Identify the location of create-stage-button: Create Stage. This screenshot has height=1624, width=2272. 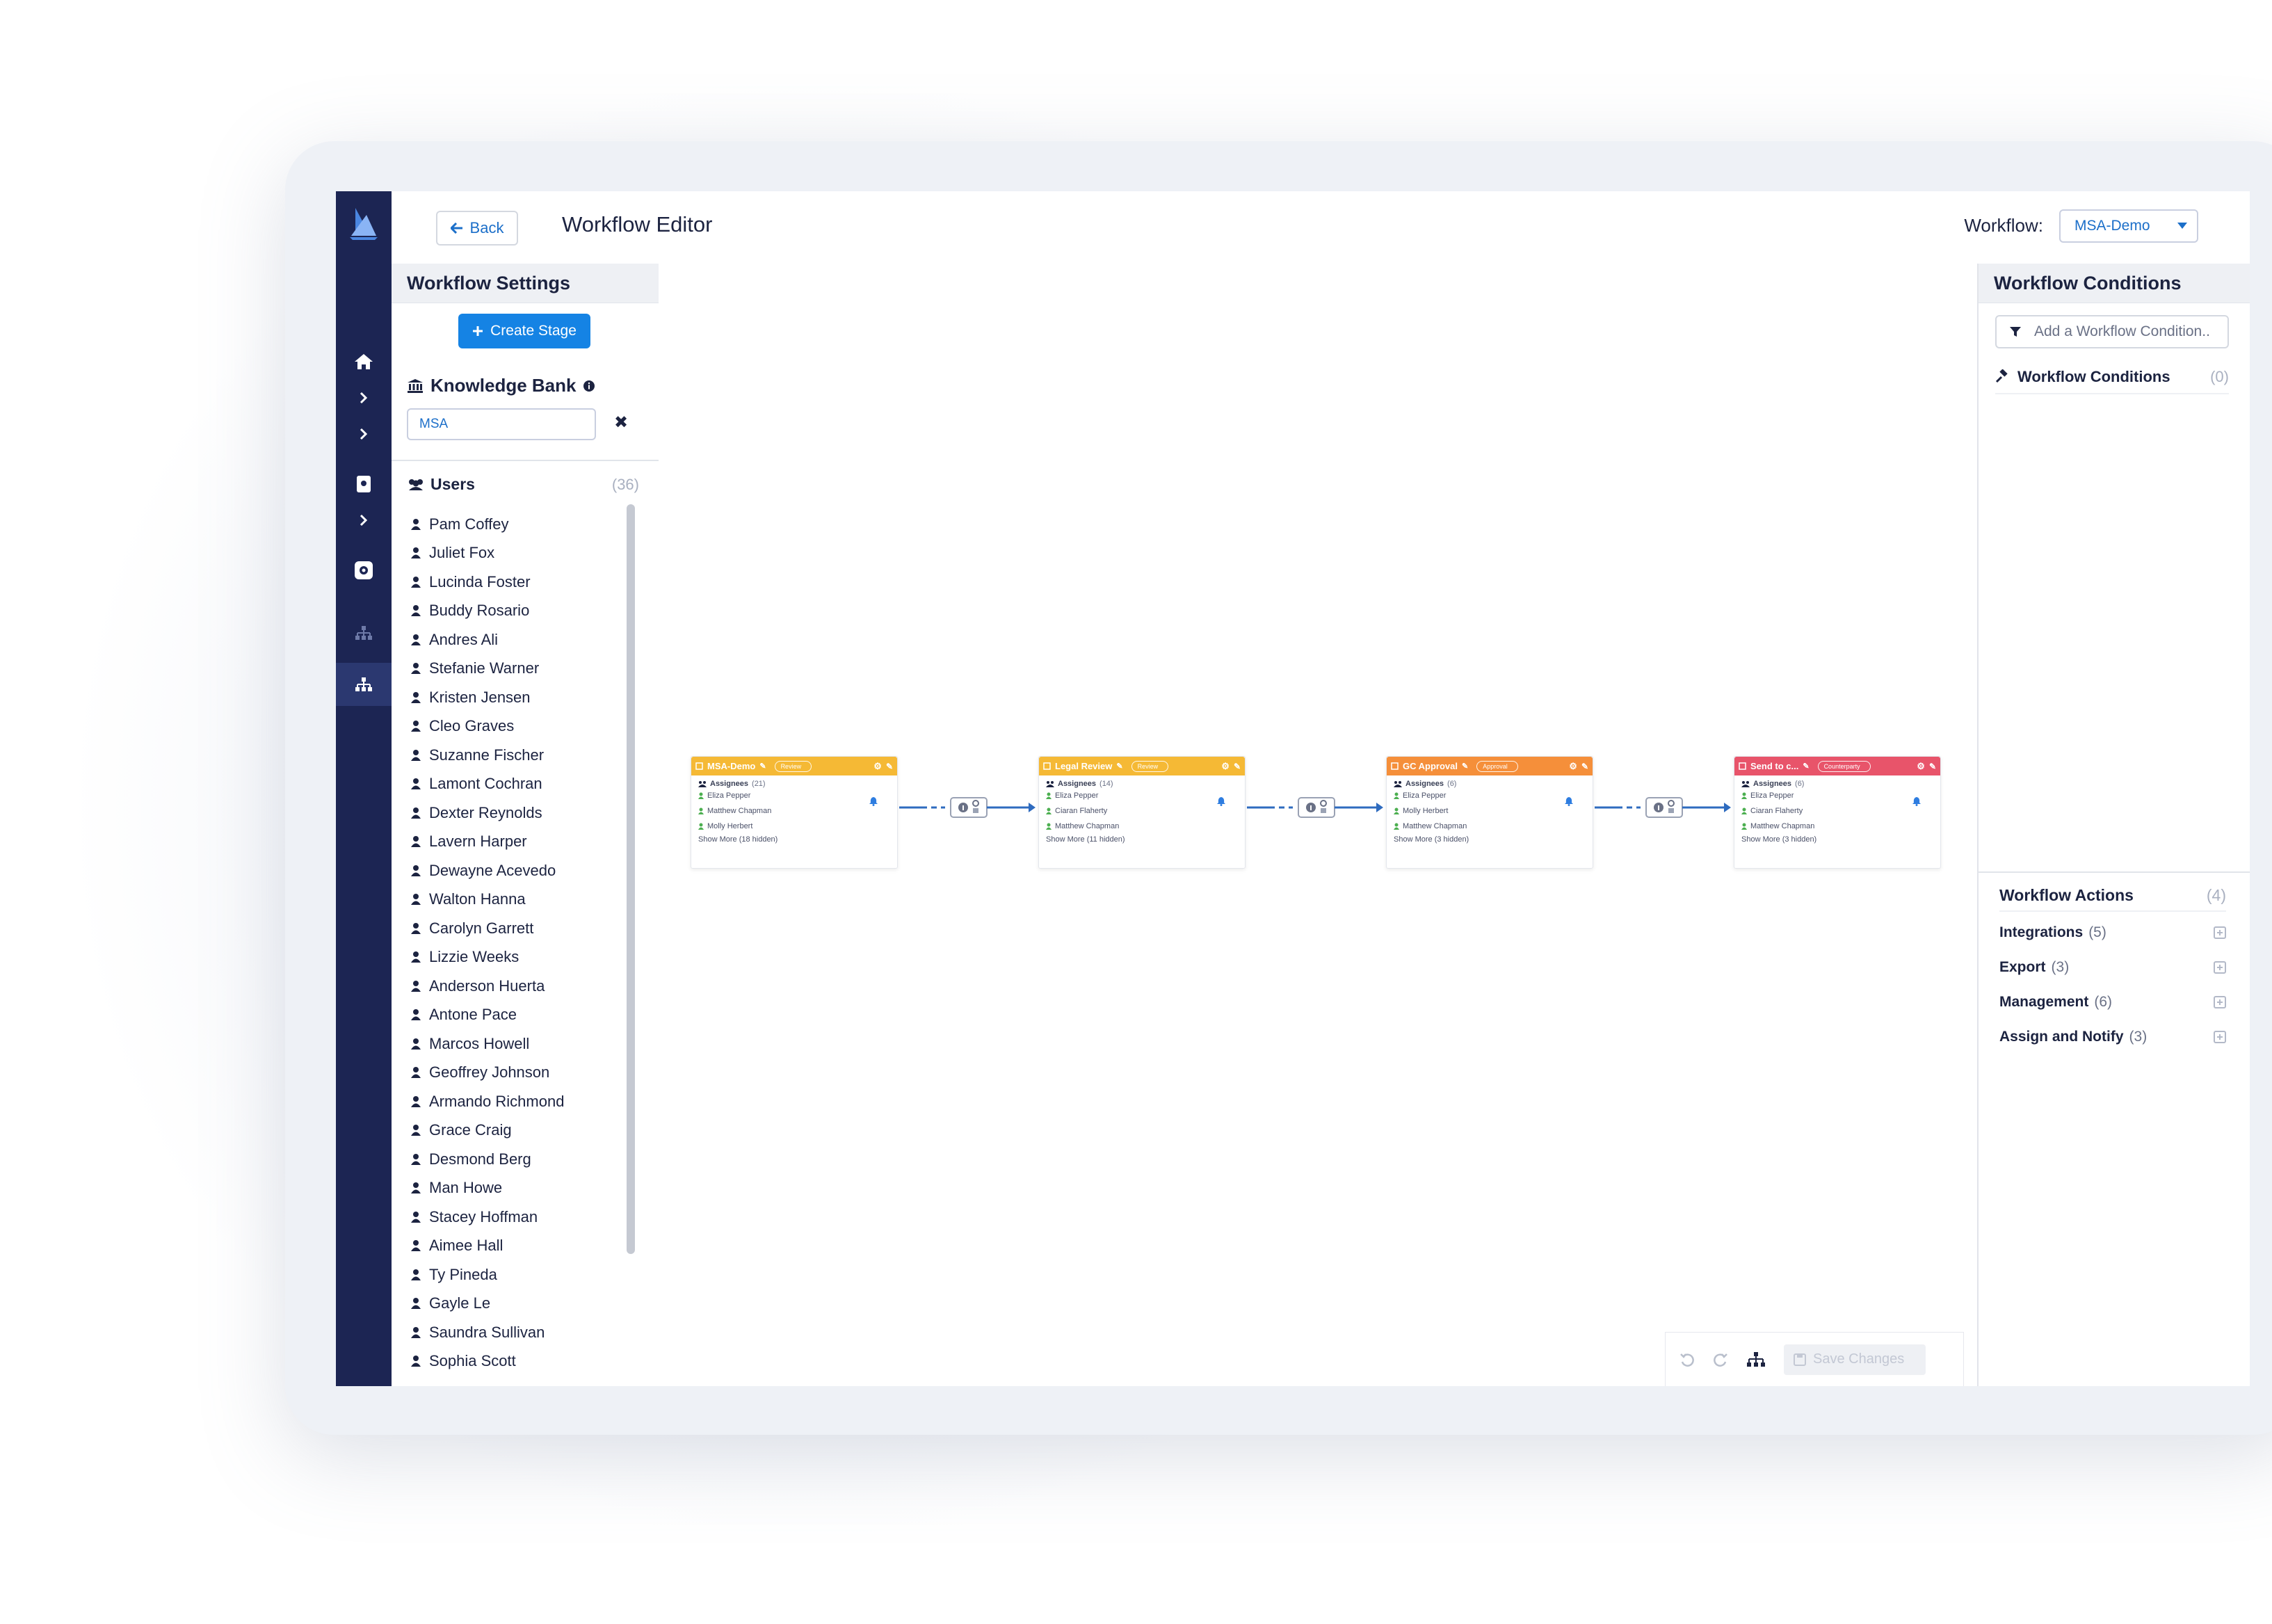
(524, 331).